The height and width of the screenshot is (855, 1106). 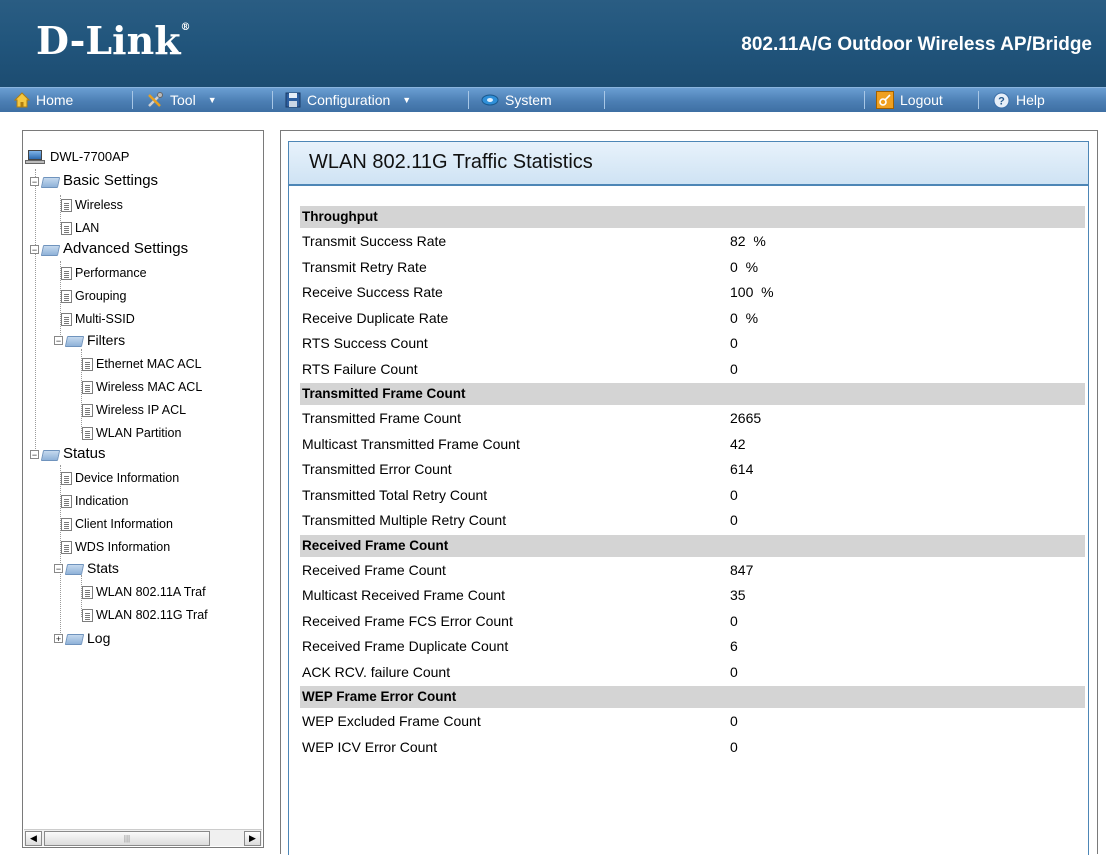 I want to click on stat-row: Transmit Success Rate 82 %, so click(x=692, y=242).